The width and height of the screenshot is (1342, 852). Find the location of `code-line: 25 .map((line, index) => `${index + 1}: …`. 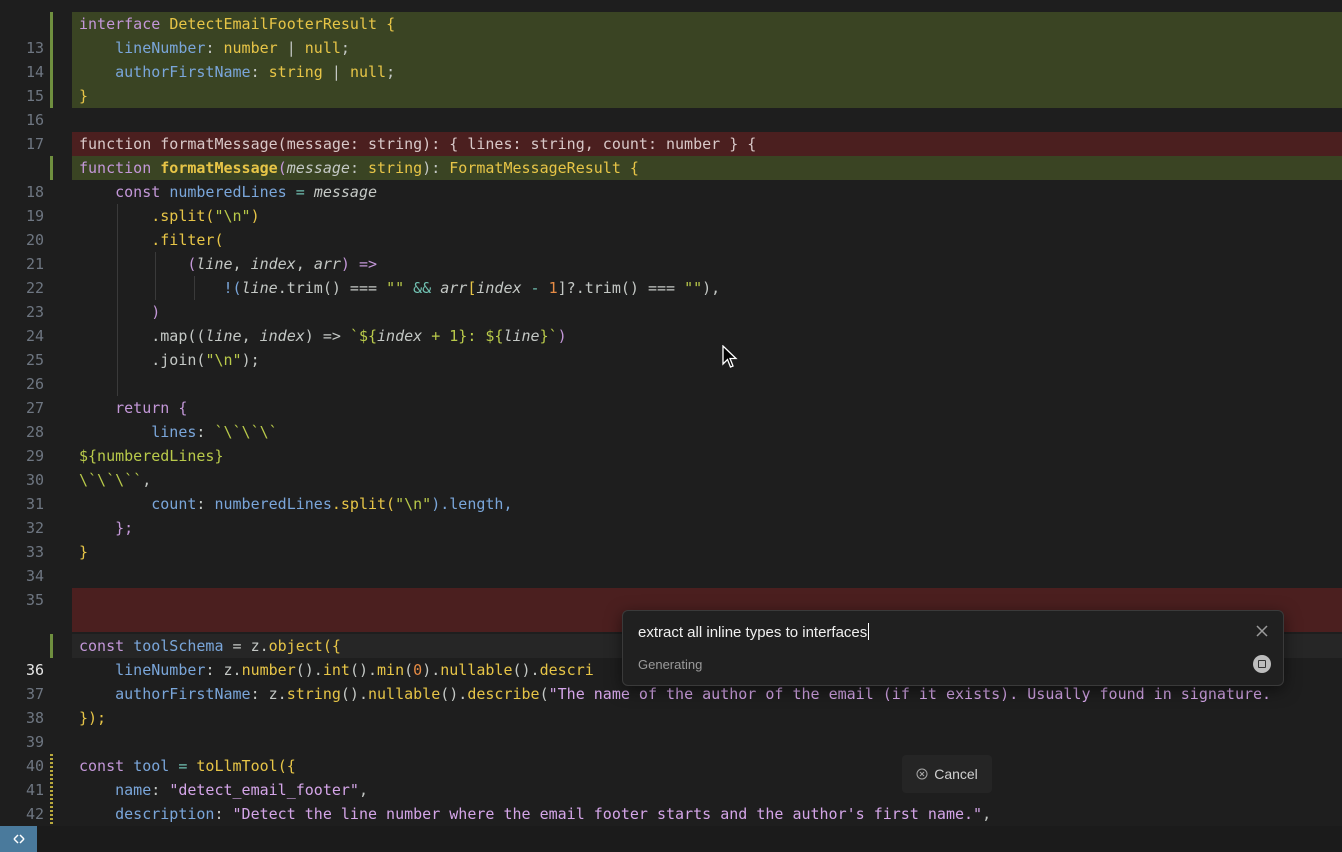

code-line: 25 .map((line, index) => `${index + 1}: … is located at coordinates (671, 346).